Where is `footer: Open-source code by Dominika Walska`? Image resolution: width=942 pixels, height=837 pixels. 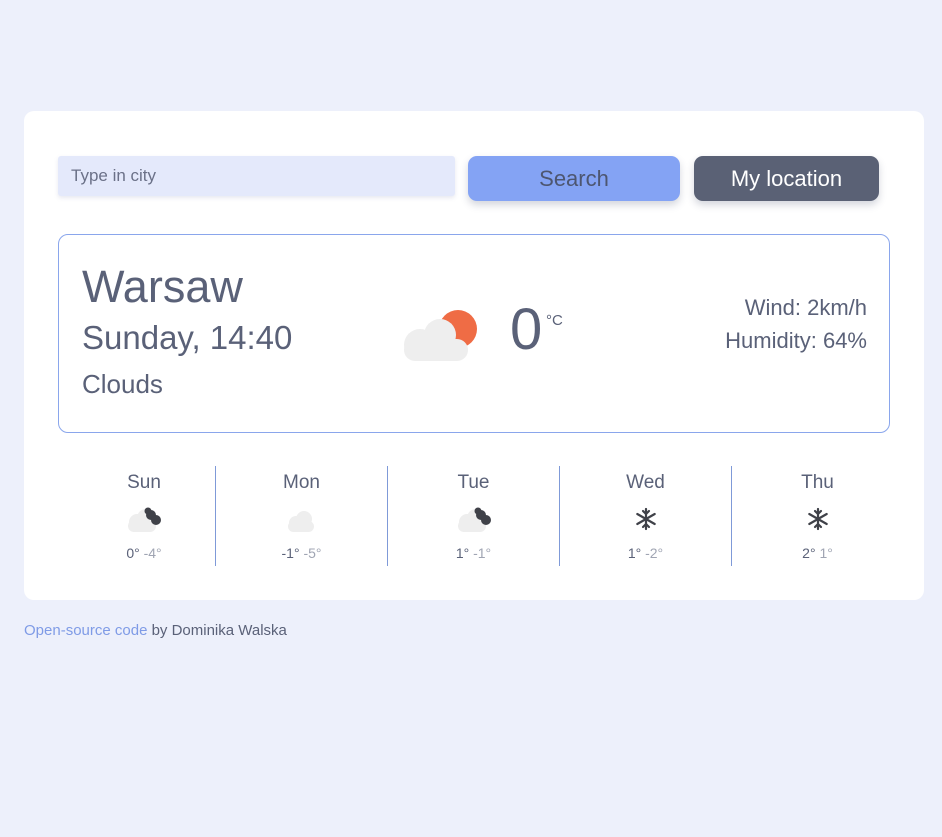 footer: Open-source code by Dominika Walska is located at coordinates (155, 630).